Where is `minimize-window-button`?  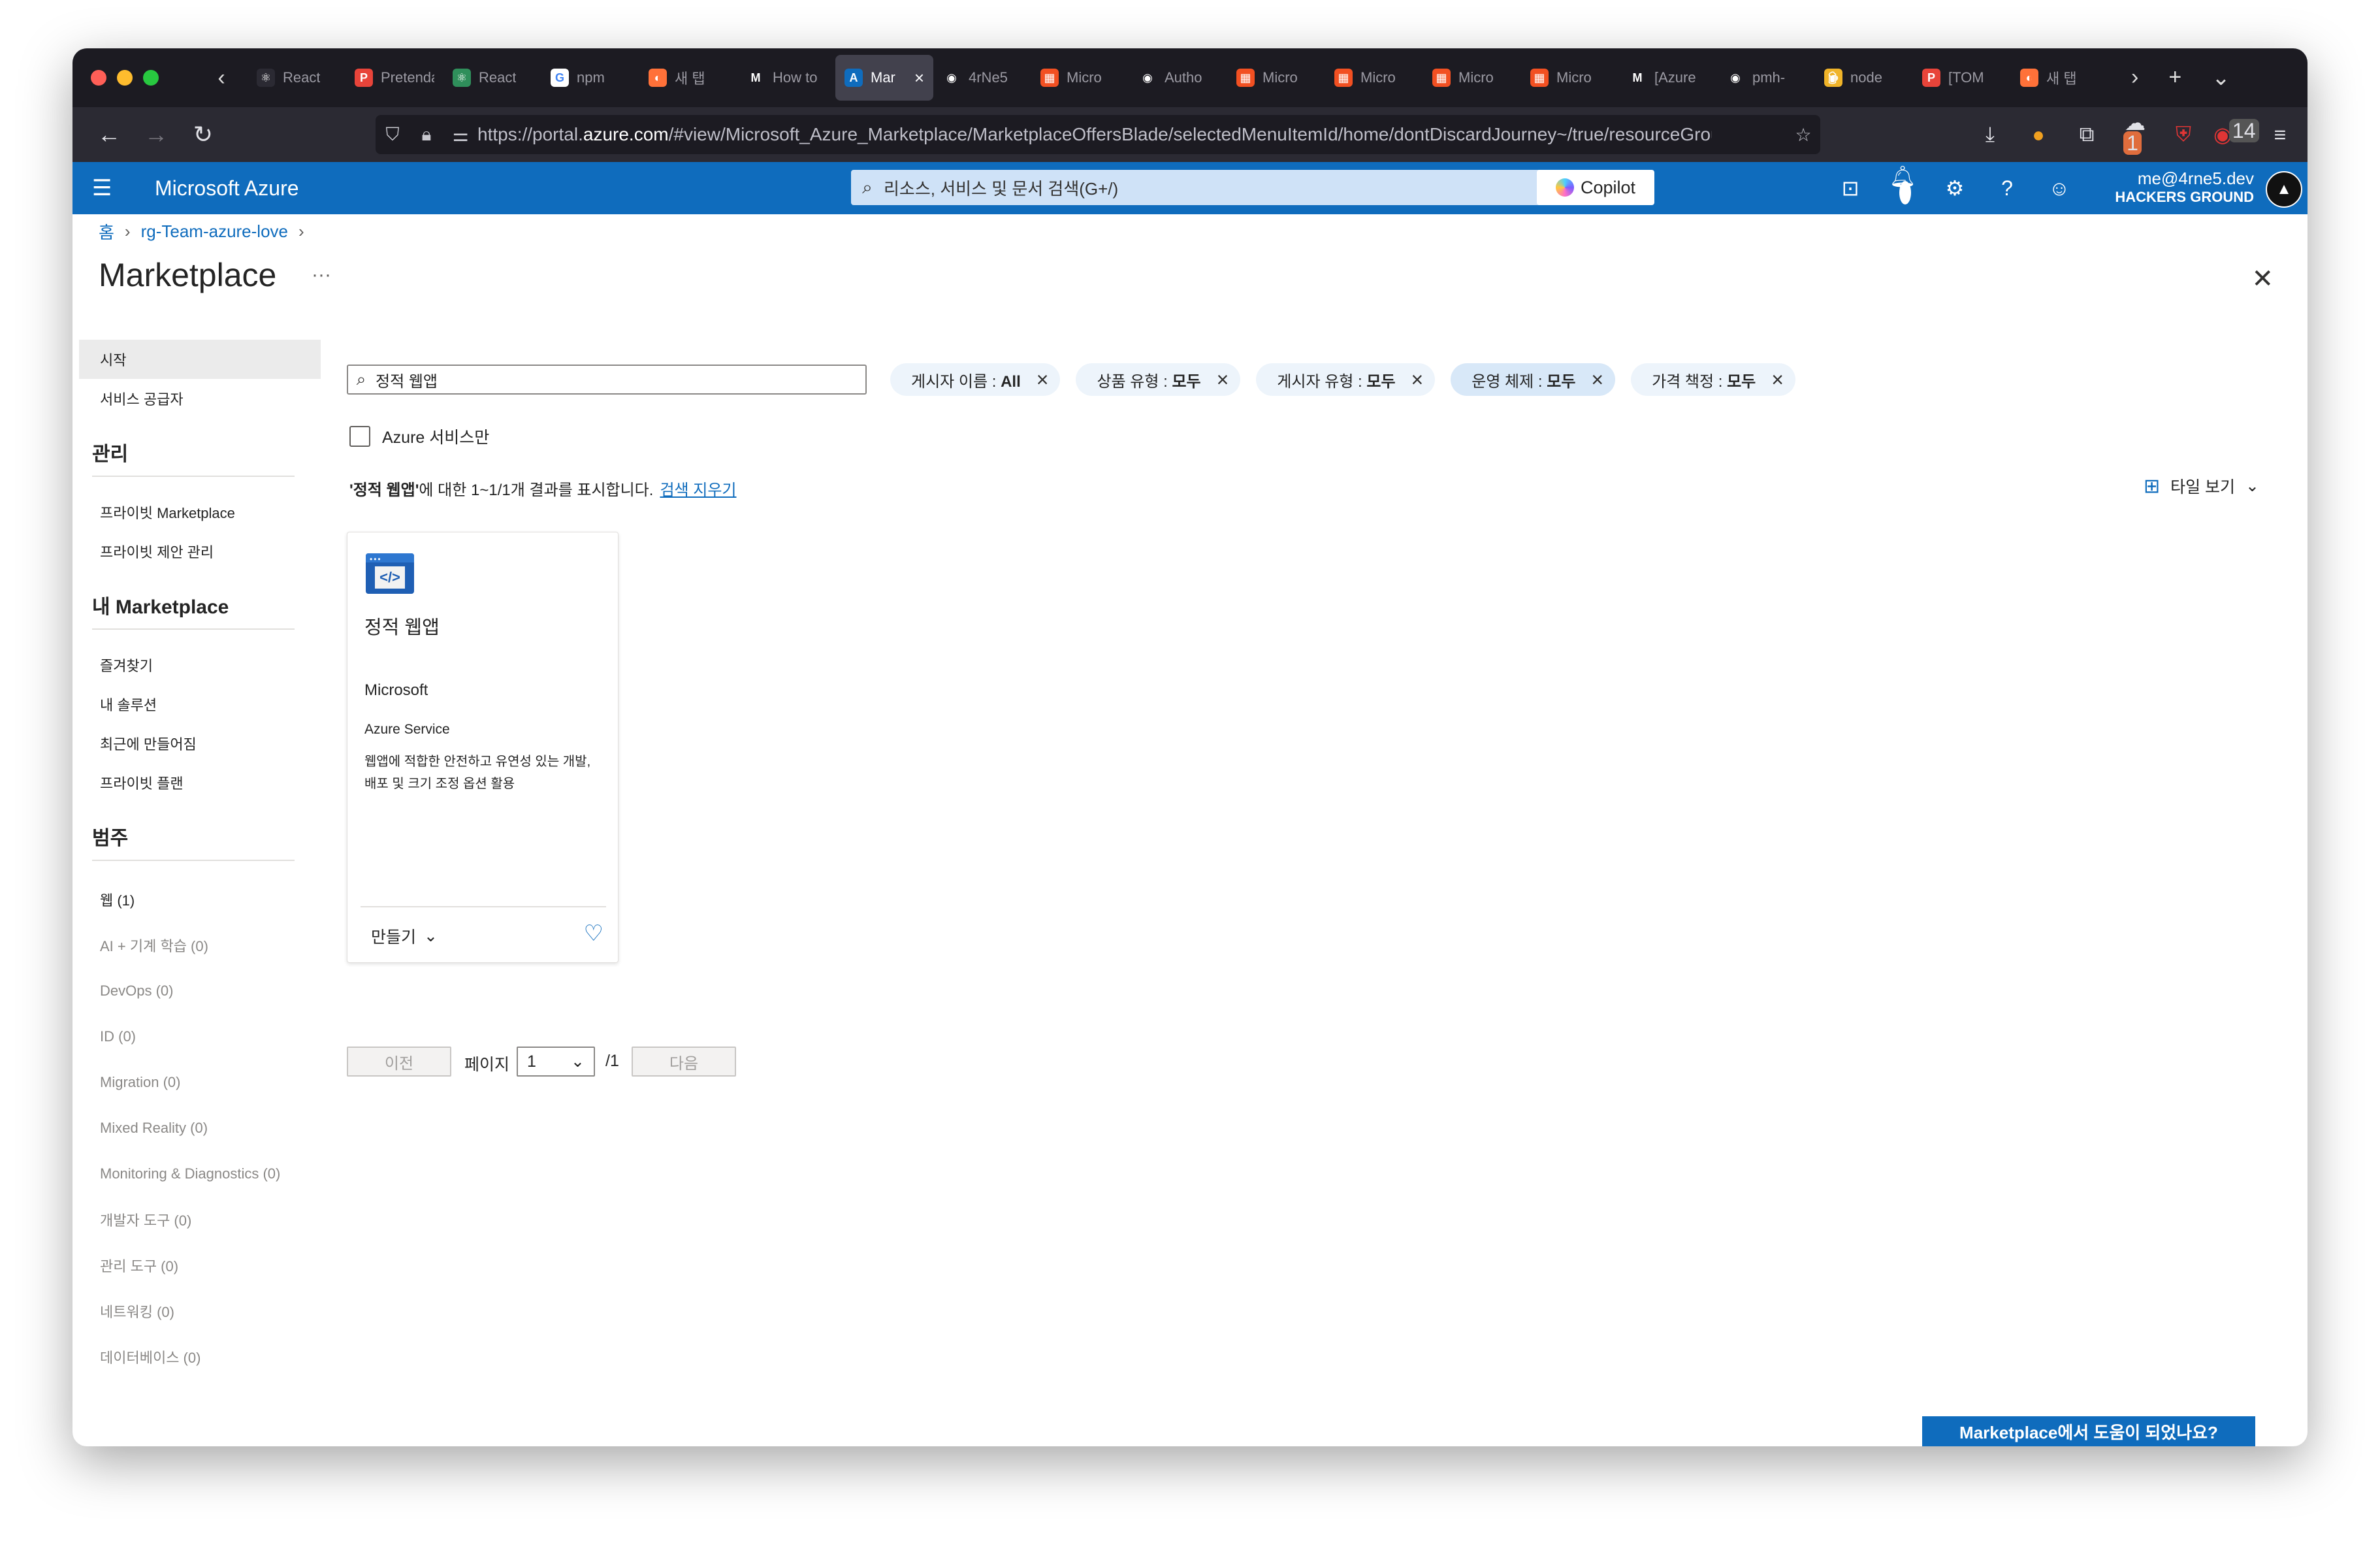
minimize-window-button is located at coordinates (125, 78).